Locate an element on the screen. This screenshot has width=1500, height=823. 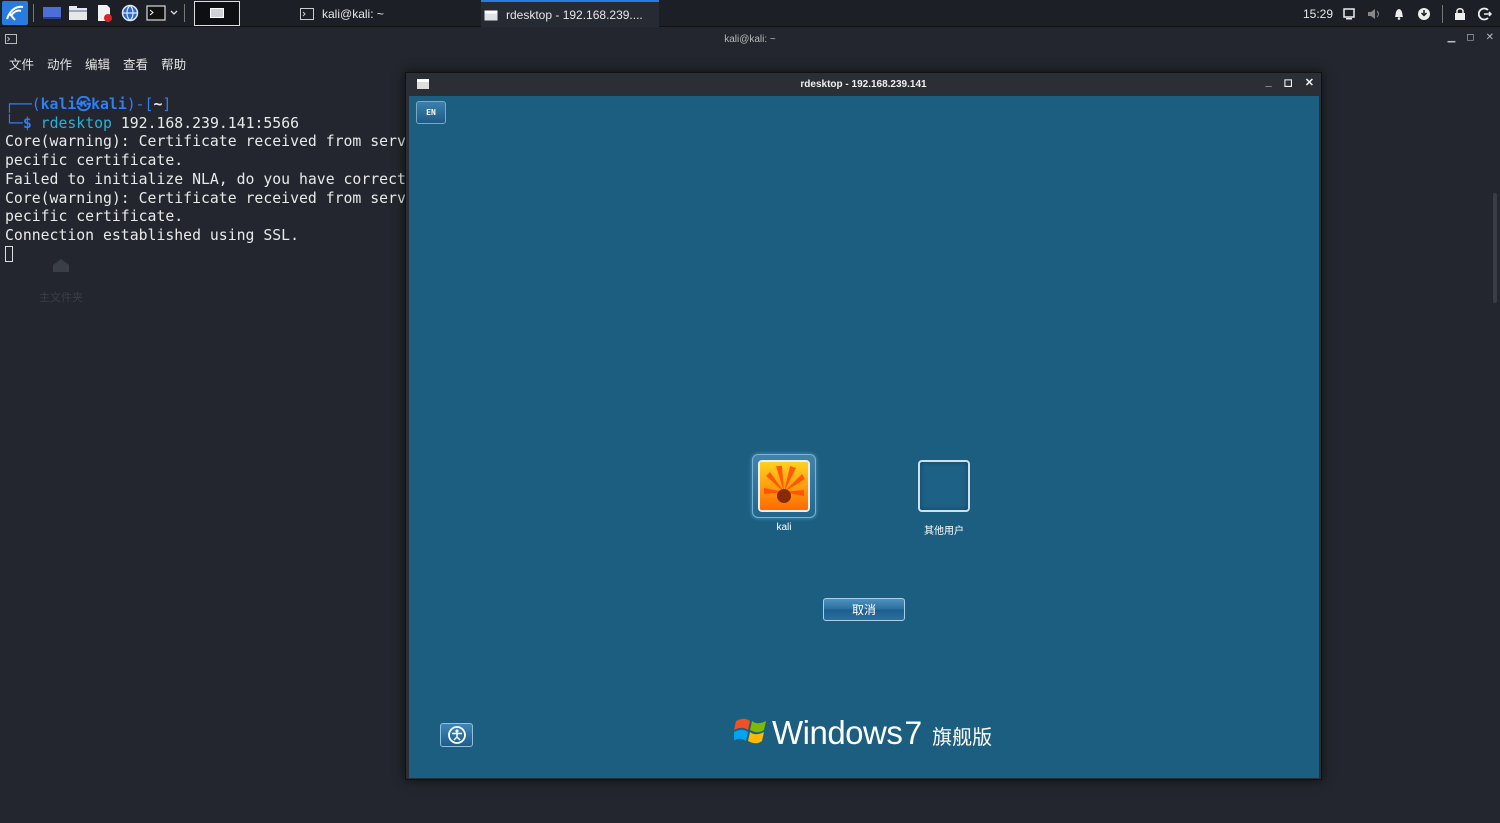
terminal-titlebar: kali@kali: ~ ▁ ◻ ✕ is located at coordinates (750, 39).